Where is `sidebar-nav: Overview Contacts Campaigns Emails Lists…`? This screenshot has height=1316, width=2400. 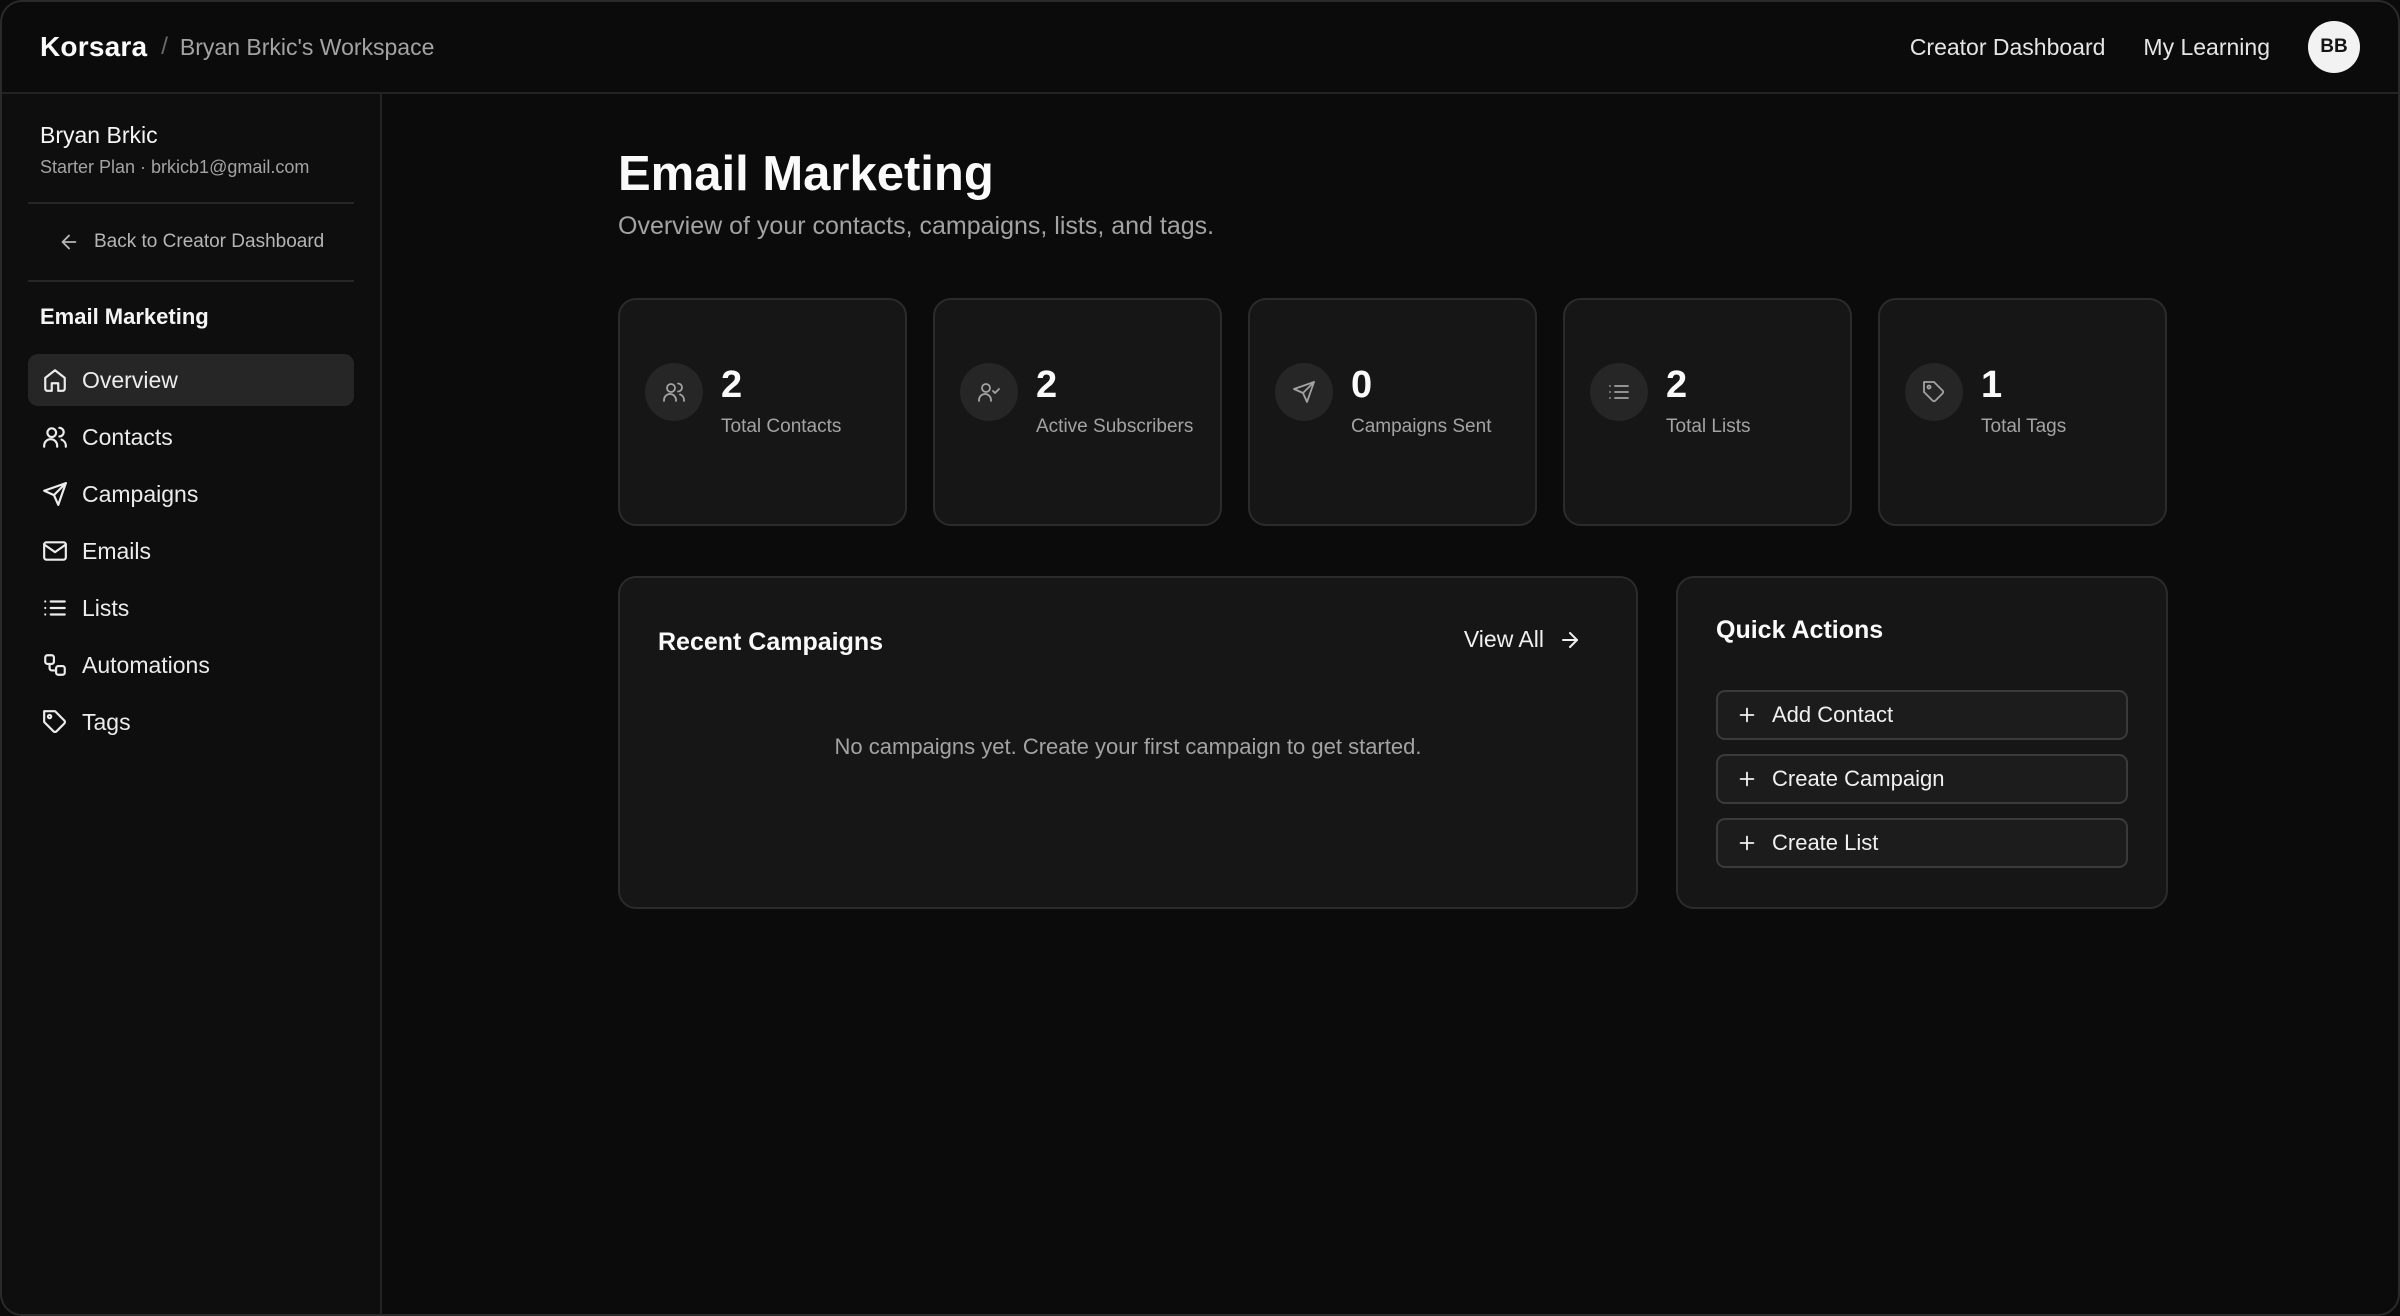 sidebar-nav: Overview Contacts Campaigns Emails Lists… is located at coordinates (191, 551).